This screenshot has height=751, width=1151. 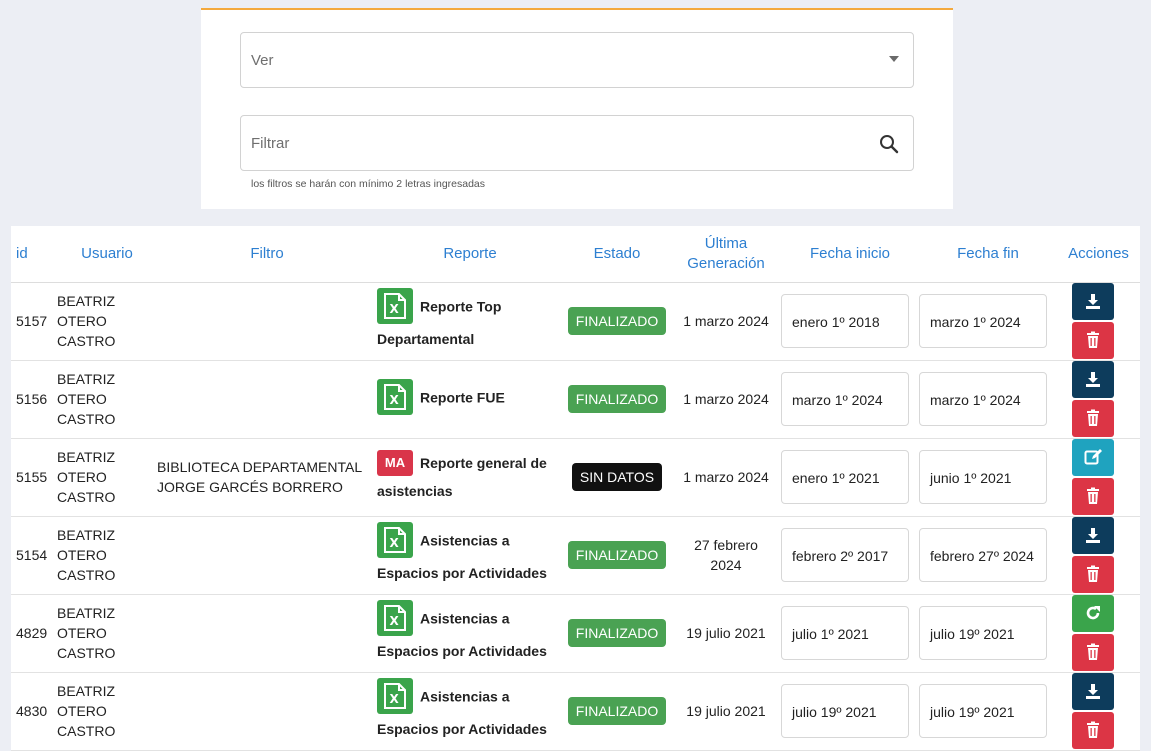 I want to click on cell-status: FINALIZADO, so click(x=617, y=633).